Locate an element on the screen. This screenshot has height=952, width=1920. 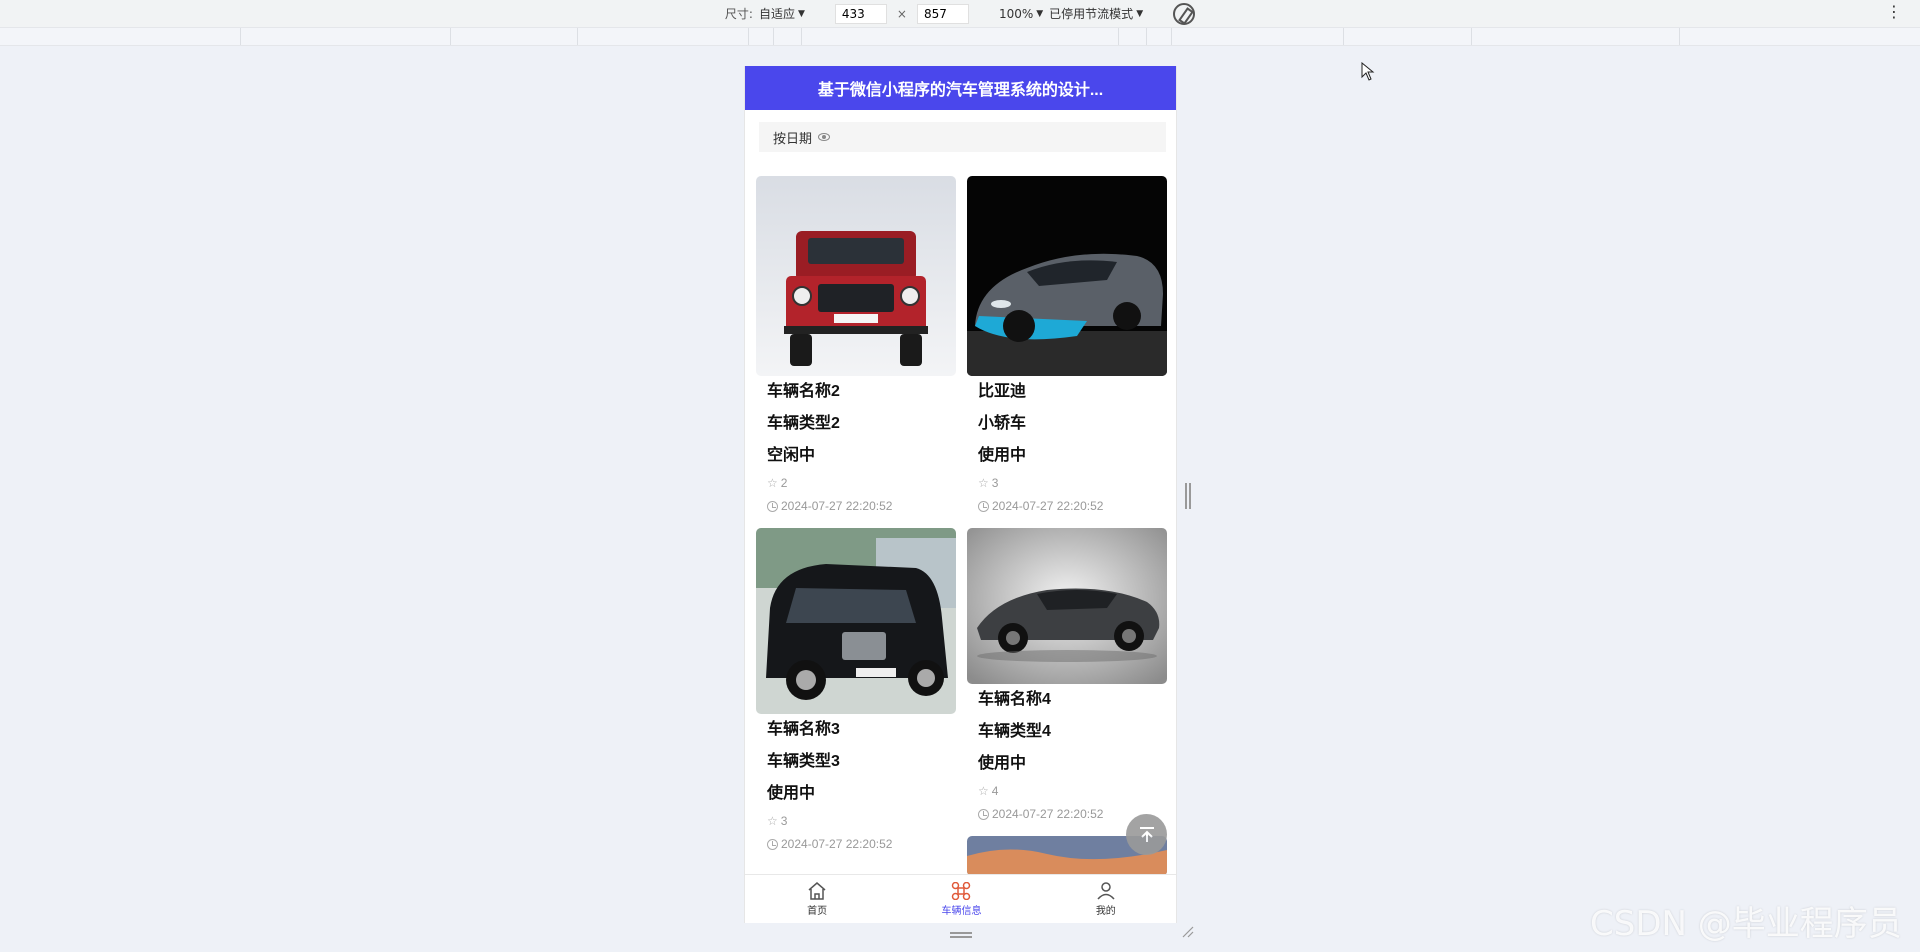
more-options-icon: ⋮ is located at coordinates (1894, 12).